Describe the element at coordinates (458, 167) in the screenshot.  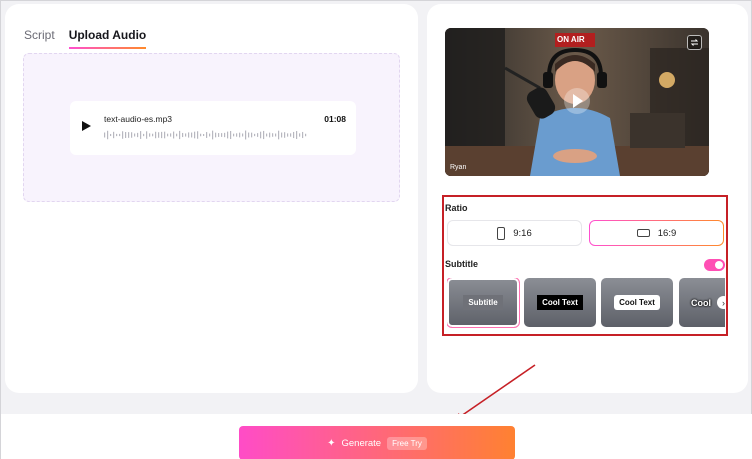
I see `presenter-name: Ryan` at that location.